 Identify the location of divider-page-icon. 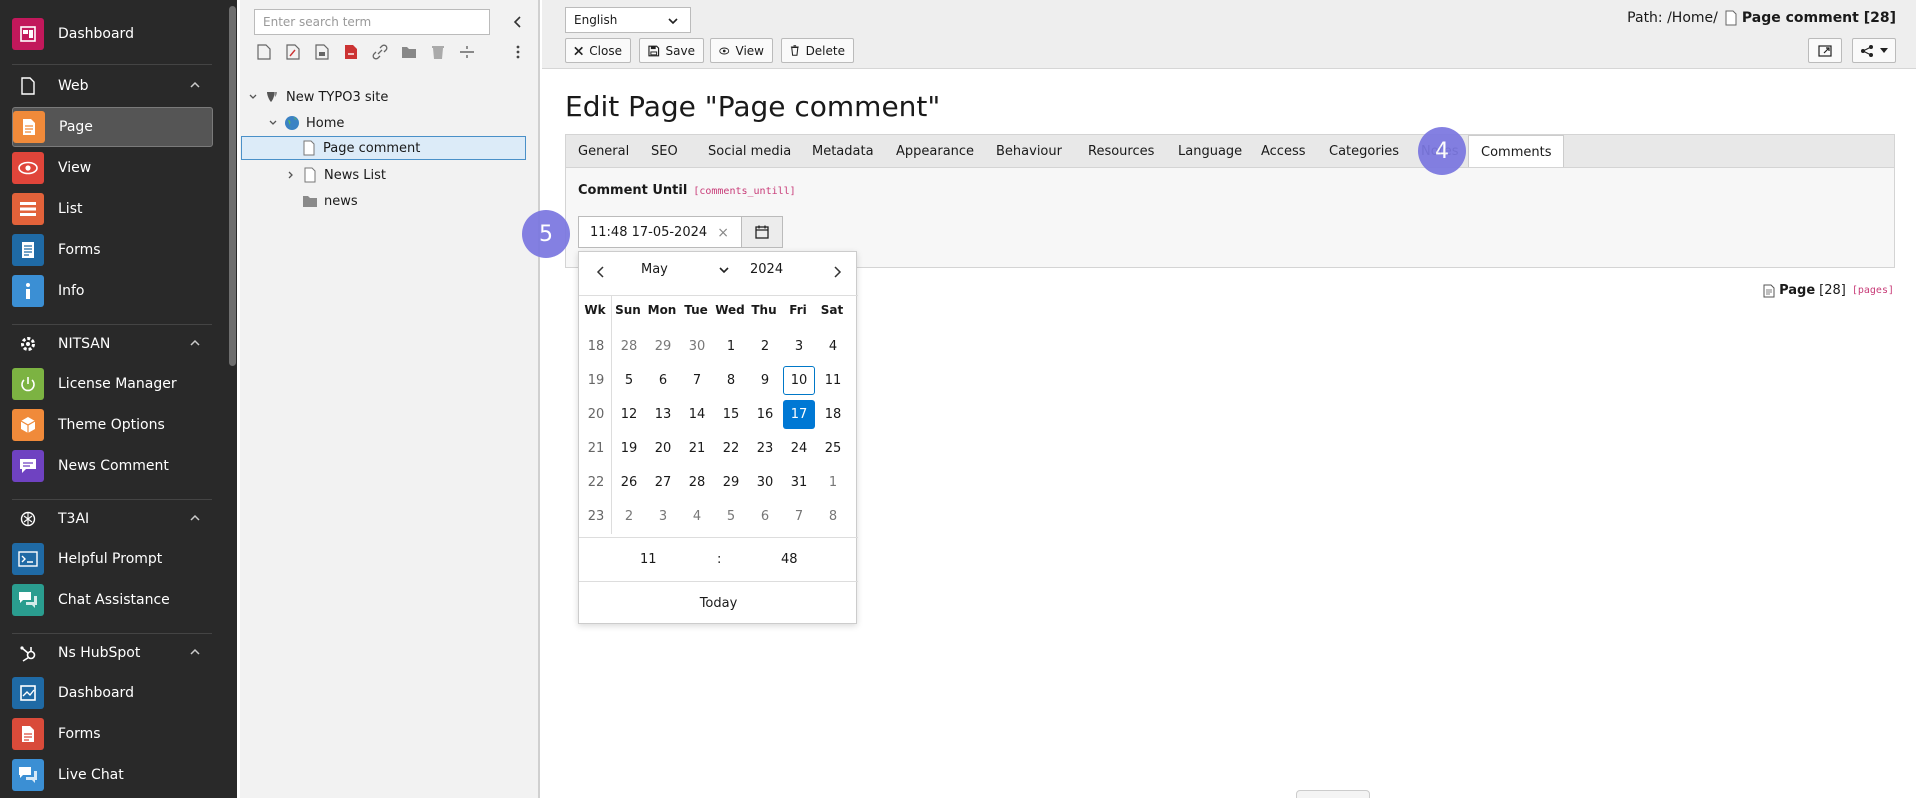
(467, 52).